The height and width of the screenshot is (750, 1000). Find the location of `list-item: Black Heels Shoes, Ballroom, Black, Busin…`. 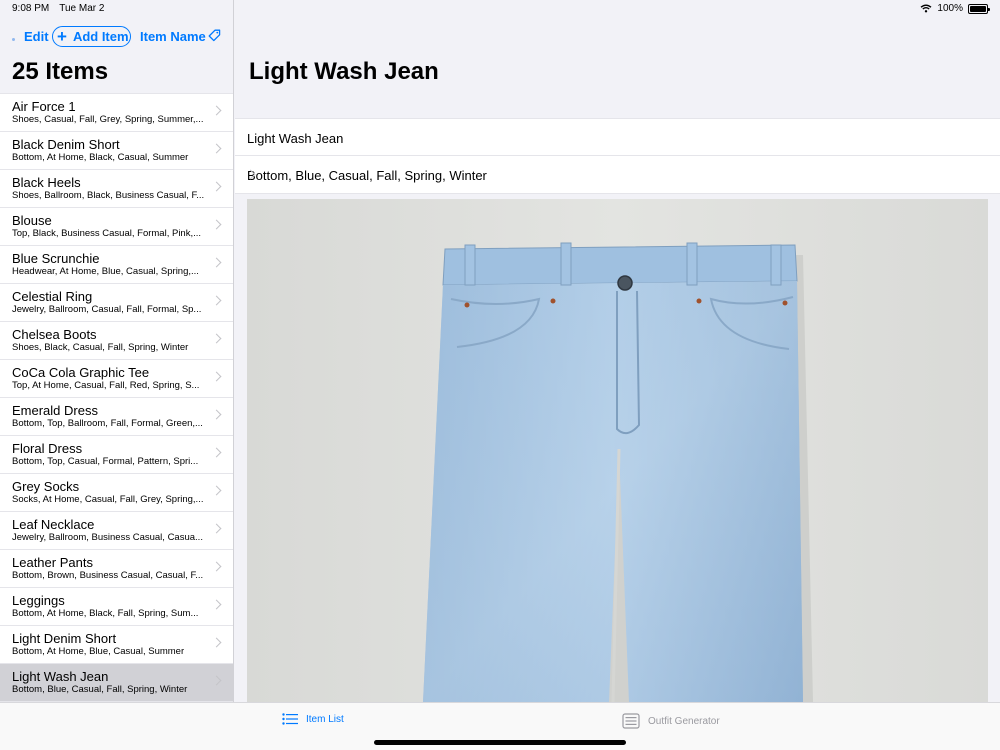

list-item: Black Heels Shoes, Ballroom, Black, Busin… is located at coordinates (116, 189).